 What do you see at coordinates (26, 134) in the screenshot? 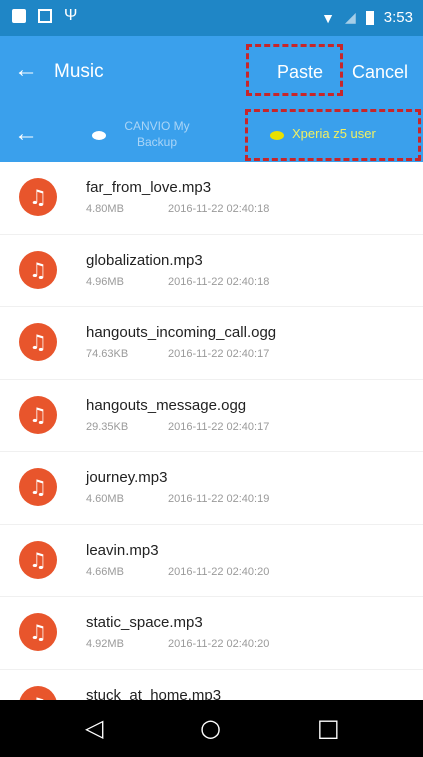
I see `path-back-arrow-icon: ←` at bounding box center [26, 134].